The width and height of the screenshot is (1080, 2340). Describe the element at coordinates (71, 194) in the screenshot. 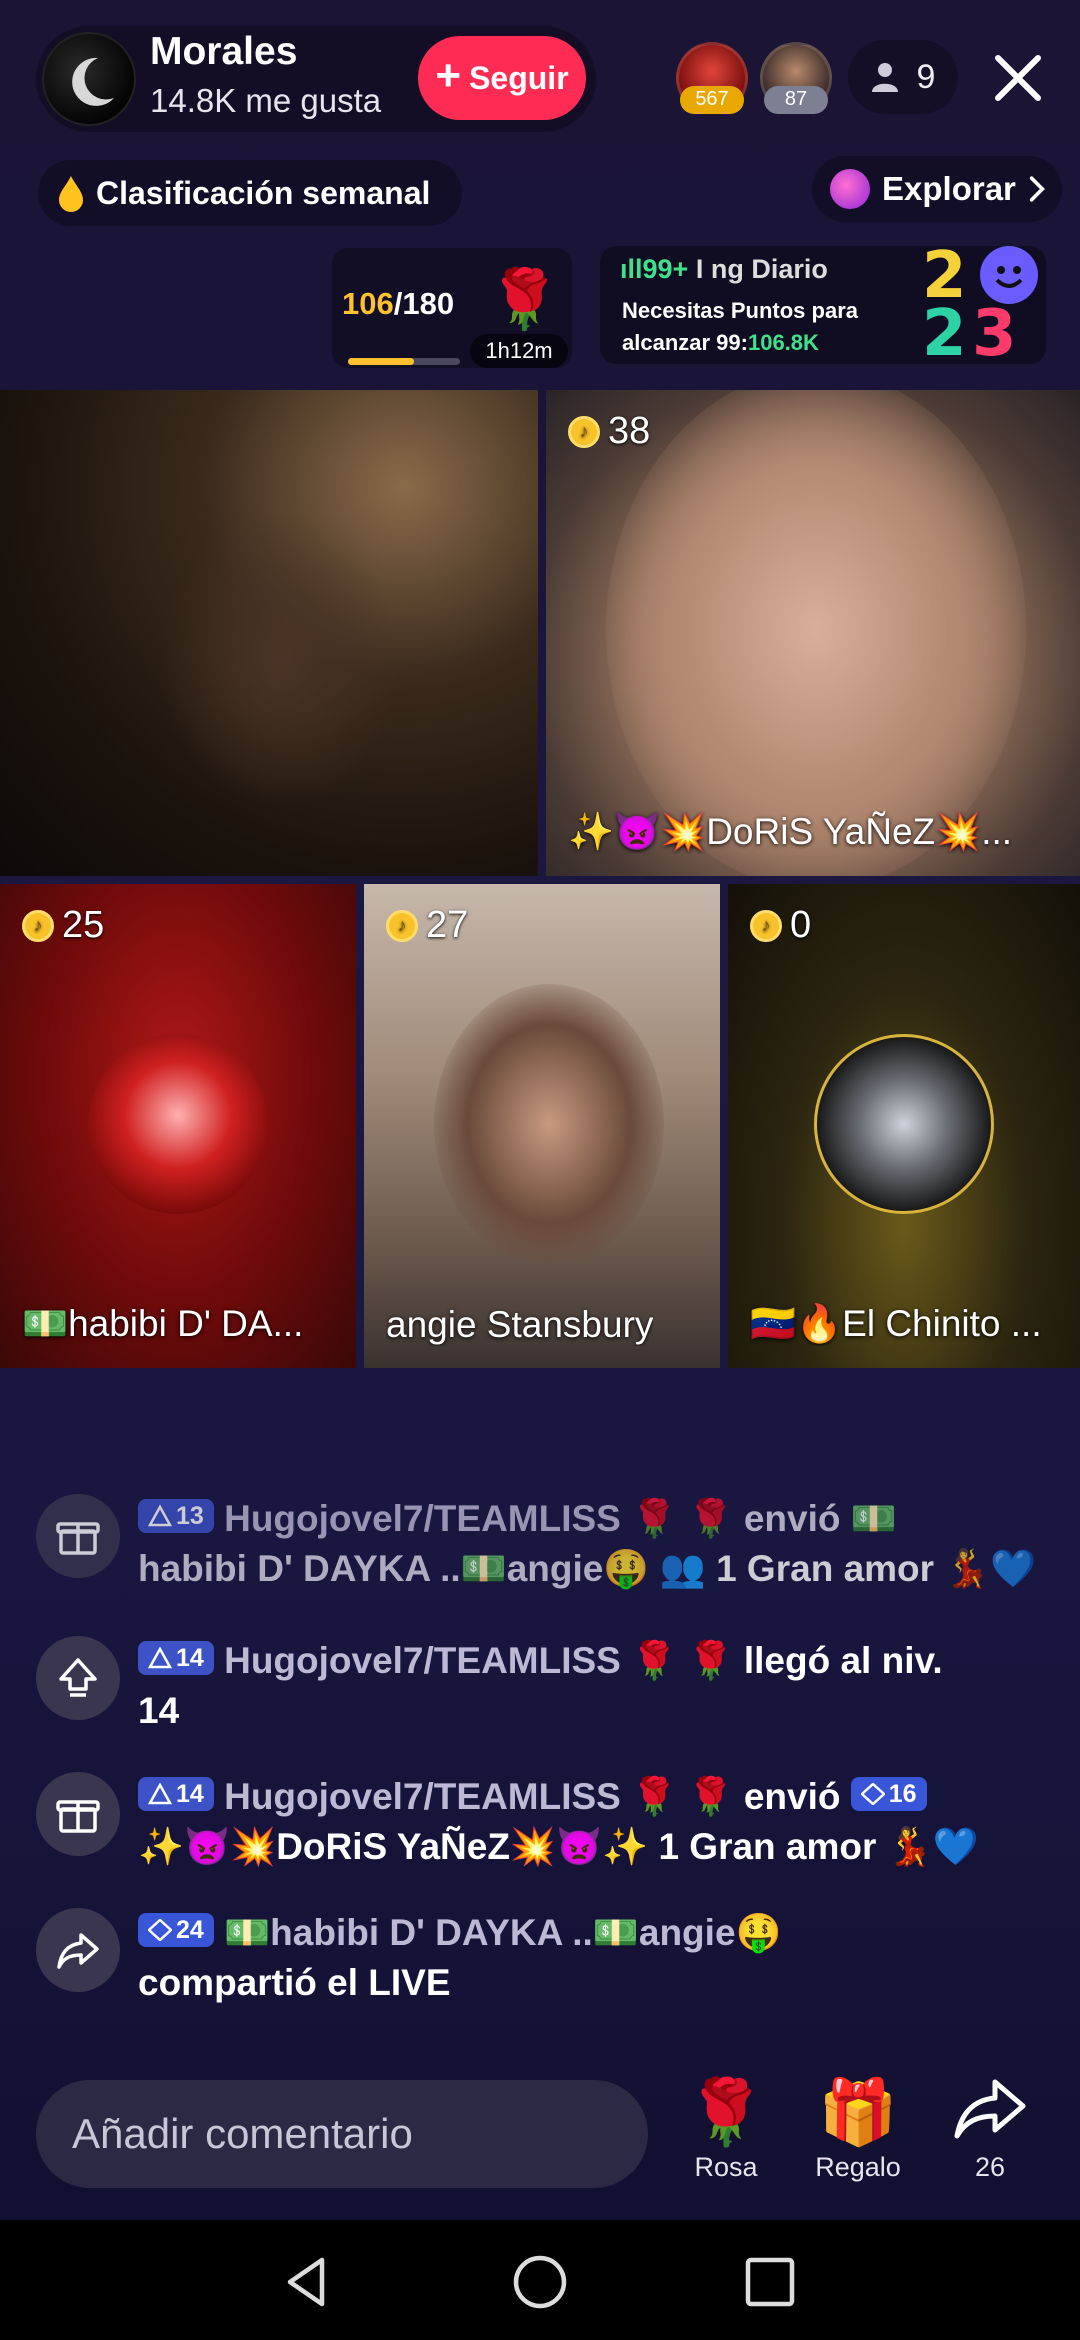

I see `flame-icon` at that location.